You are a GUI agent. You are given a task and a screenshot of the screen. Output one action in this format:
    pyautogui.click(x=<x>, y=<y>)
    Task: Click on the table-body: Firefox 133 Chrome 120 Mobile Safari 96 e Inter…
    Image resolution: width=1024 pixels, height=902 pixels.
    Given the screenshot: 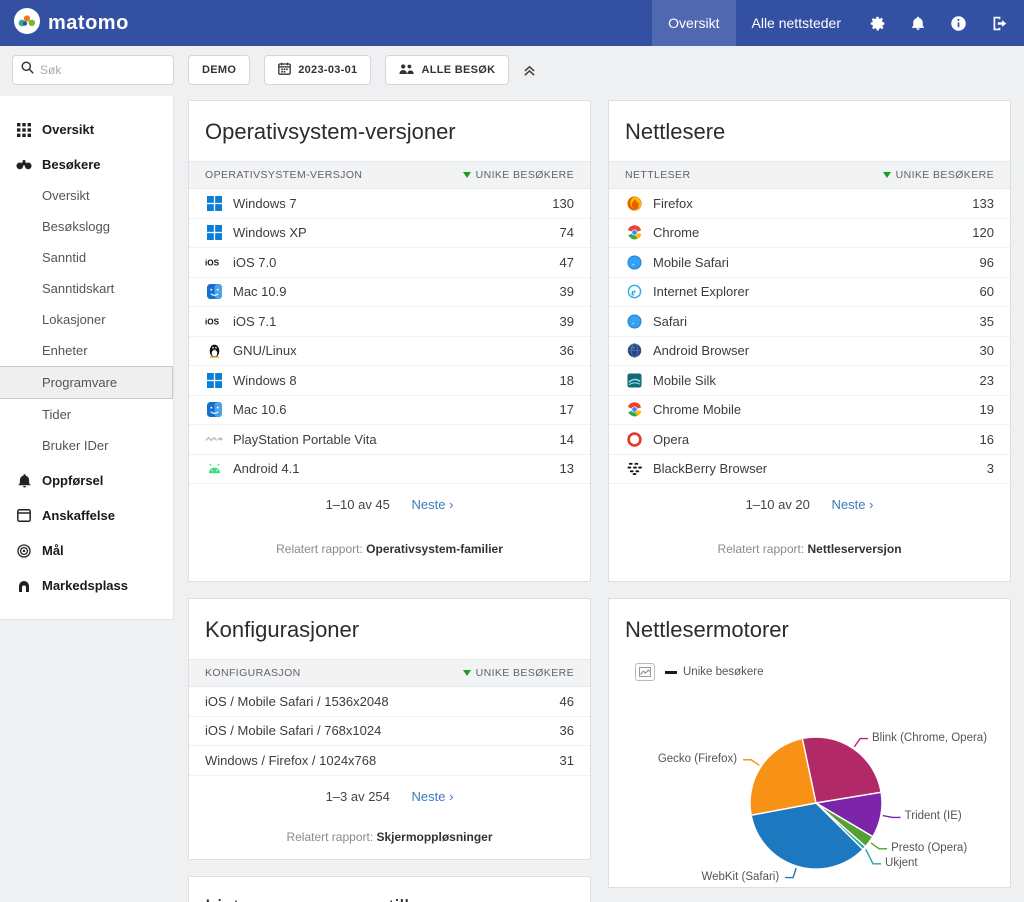 What is the action you would take?
    pyautogui.click(x=809, y=336)
    